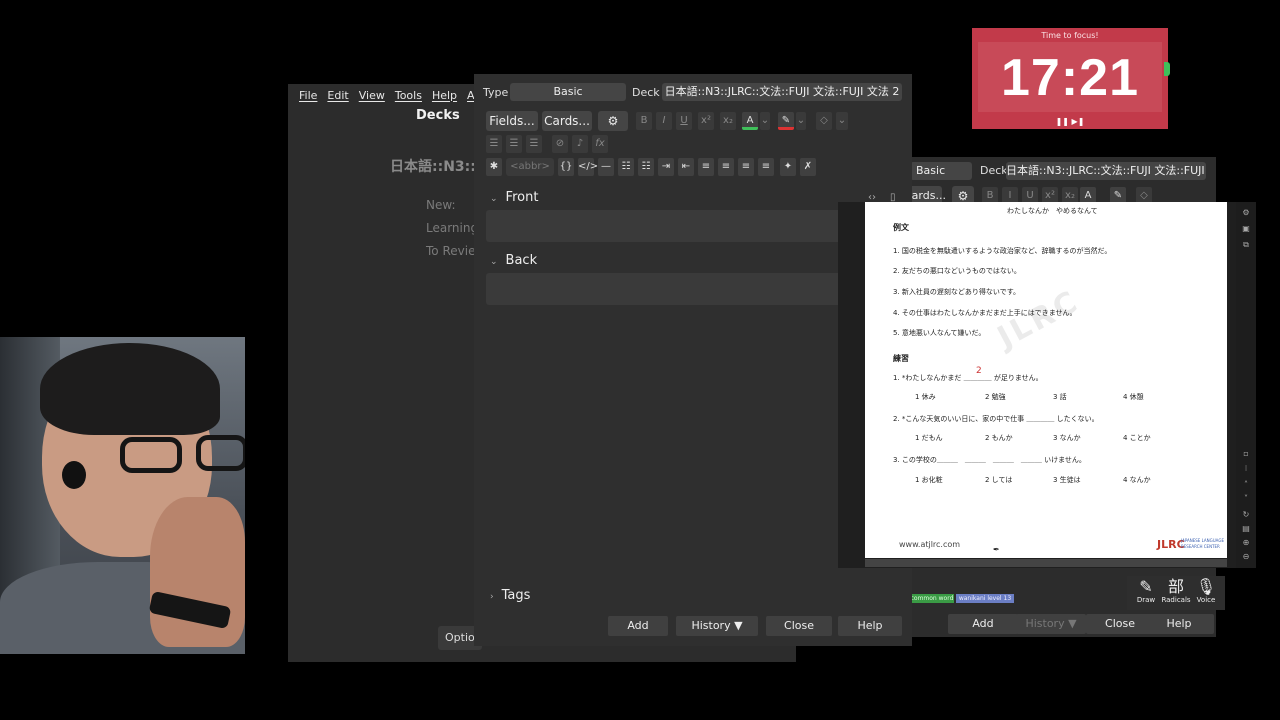 This screenshot has width=1280, height=720. I want to click on type-combo: Basic, so click(568, 92).